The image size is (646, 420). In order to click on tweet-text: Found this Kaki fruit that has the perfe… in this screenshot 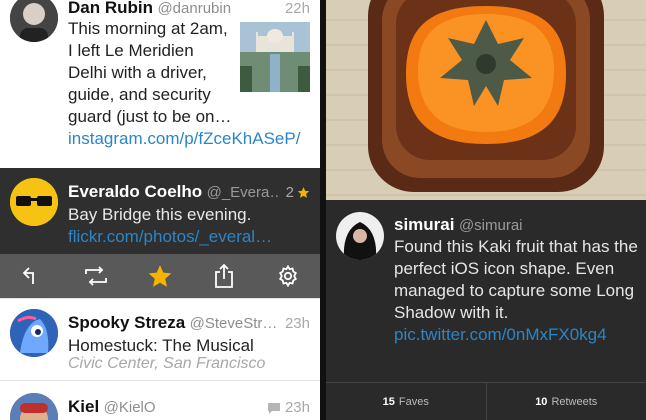, I will do `click(516, 279)`.